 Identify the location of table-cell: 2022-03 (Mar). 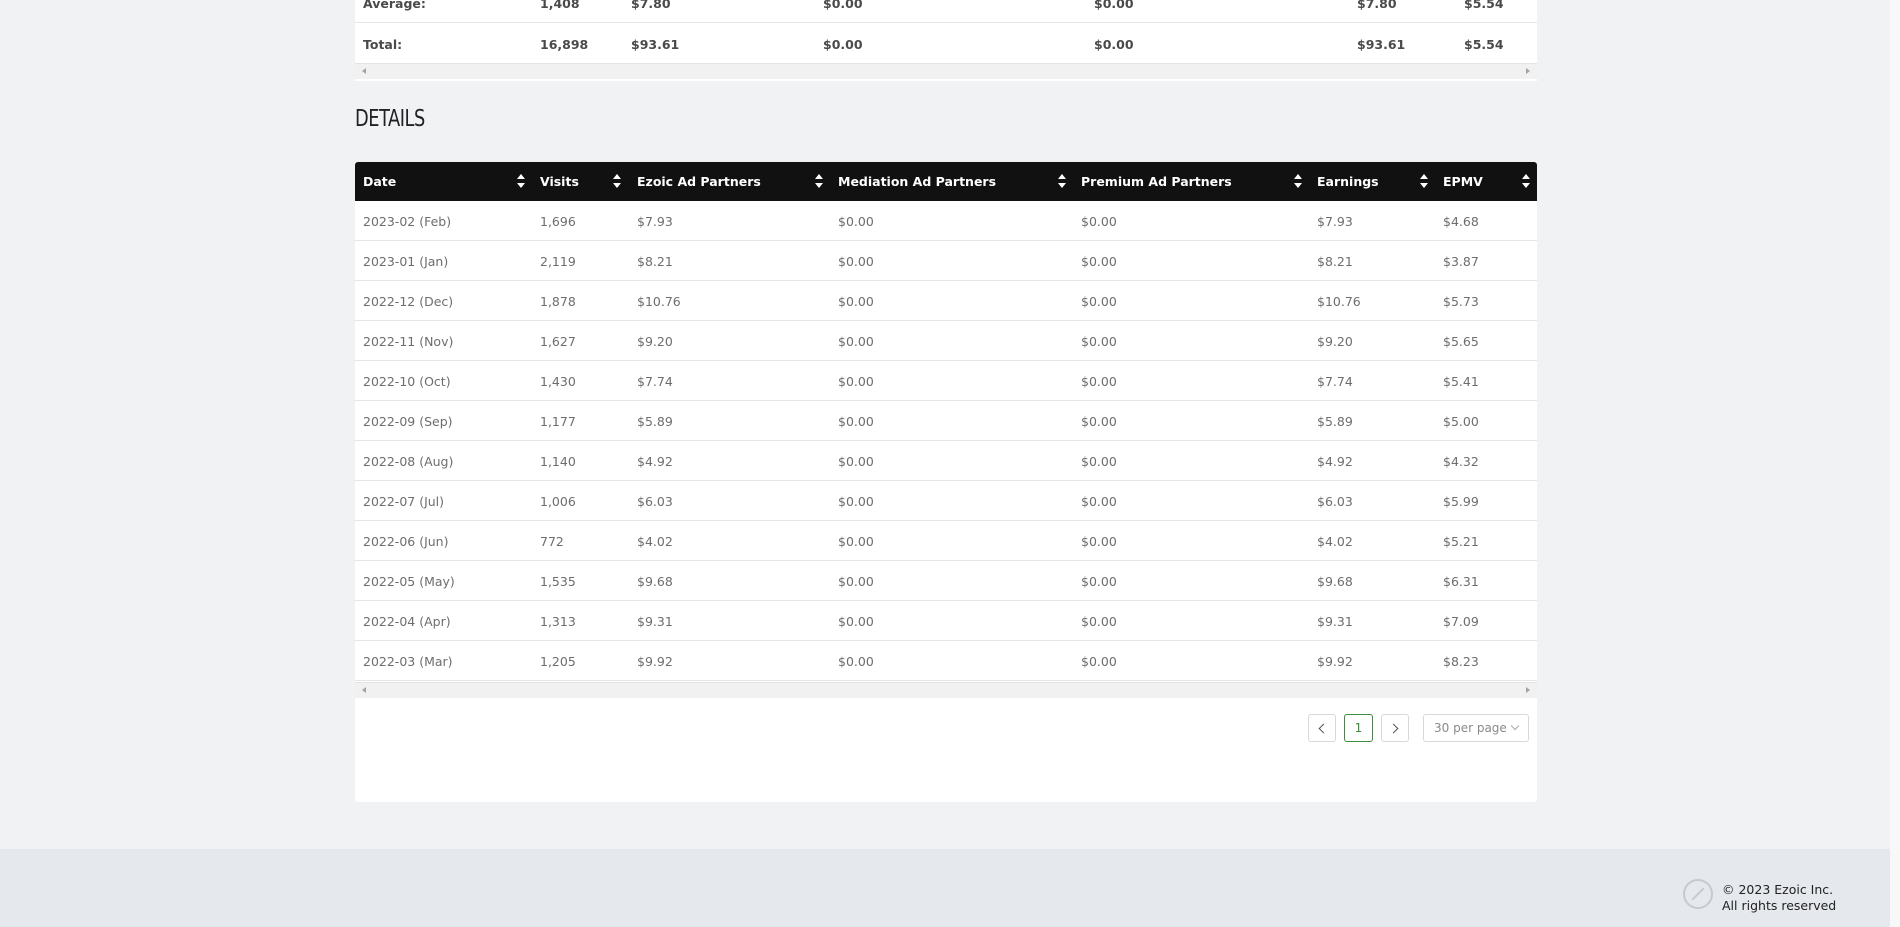
(408, 661).